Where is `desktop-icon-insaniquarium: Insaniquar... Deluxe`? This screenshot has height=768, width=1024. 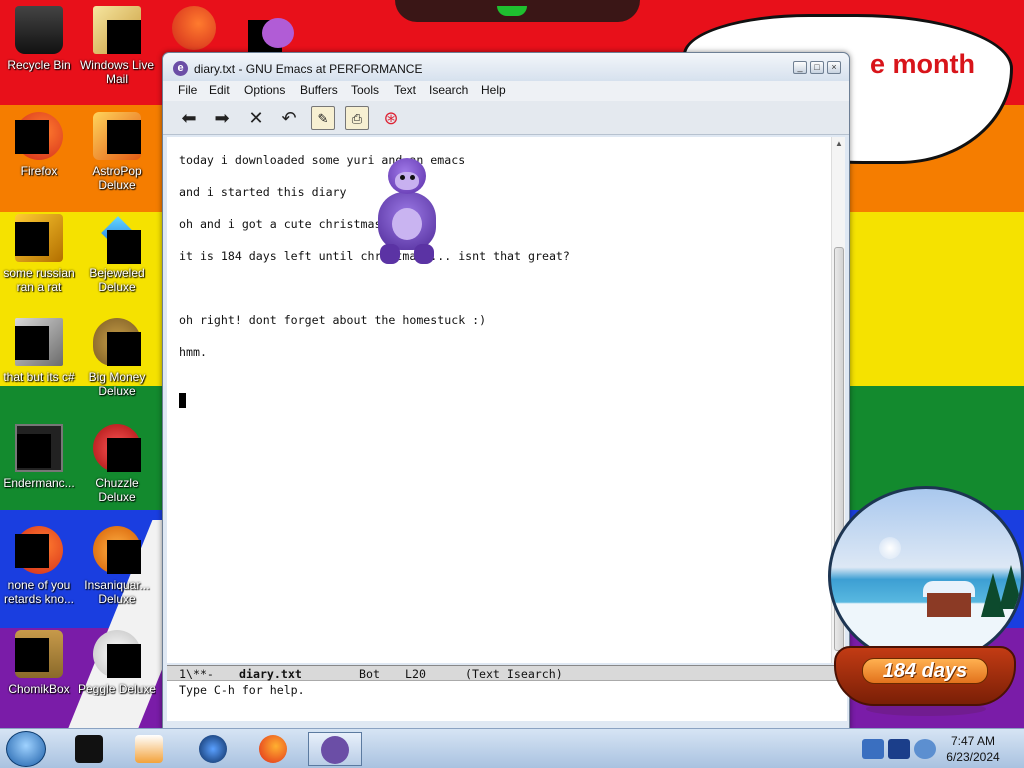
desktop-icon-insaniquarium: Insaniquar... Deluxe is located at coordinates (117, 566).